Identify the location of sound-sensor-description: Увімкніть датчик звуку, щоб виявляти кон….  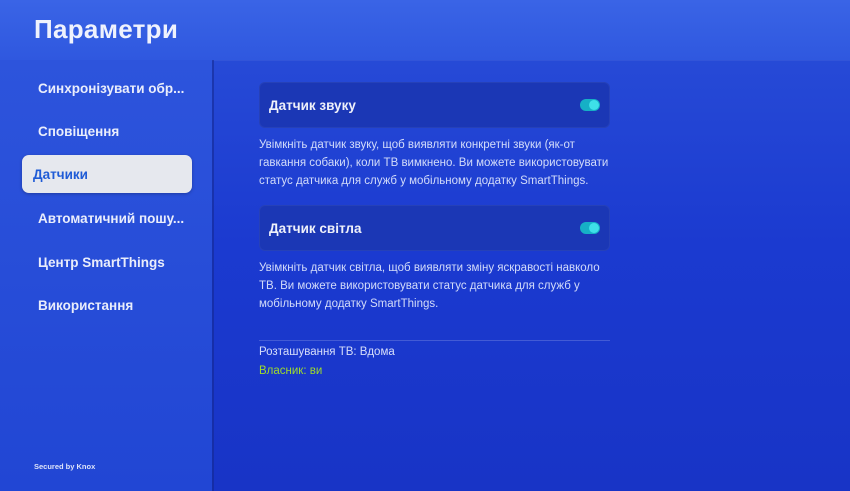
(434, 163).